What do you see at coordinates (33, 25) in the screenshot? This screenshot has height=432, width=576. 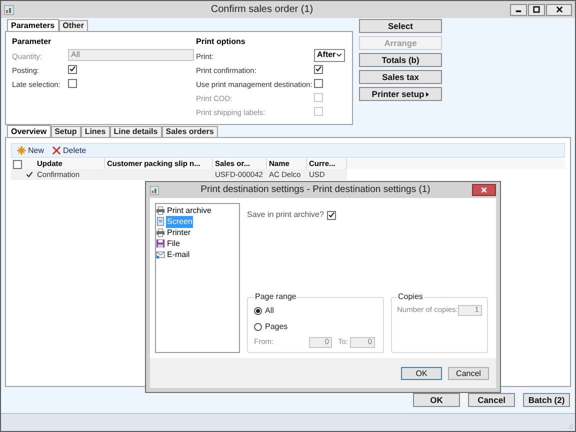 I see `tab: Parameters` at bounding box center [33, 25].